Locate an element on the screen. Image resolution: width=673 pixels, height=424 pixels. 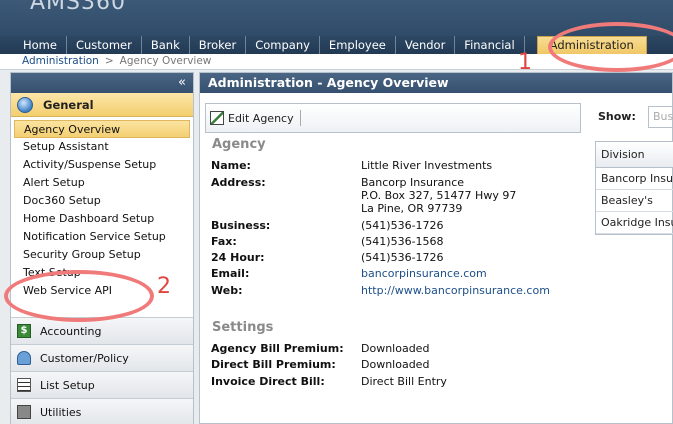
invoice-label: Invoice Direct Bill: is located at coordinates (268, 381).